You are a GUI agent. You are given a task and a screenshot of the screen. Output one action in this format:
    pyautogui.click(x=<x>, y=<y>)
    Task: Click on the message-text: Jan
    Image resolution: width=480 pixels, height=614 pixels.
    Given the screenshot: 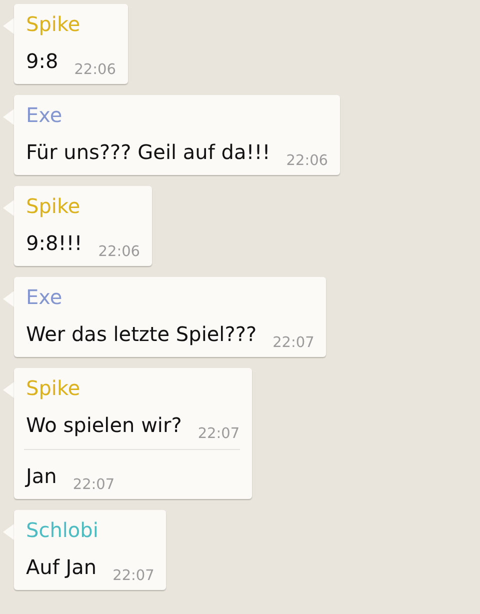 What is the action you would take?
    pyautogui.click(x=41, y=476)
    